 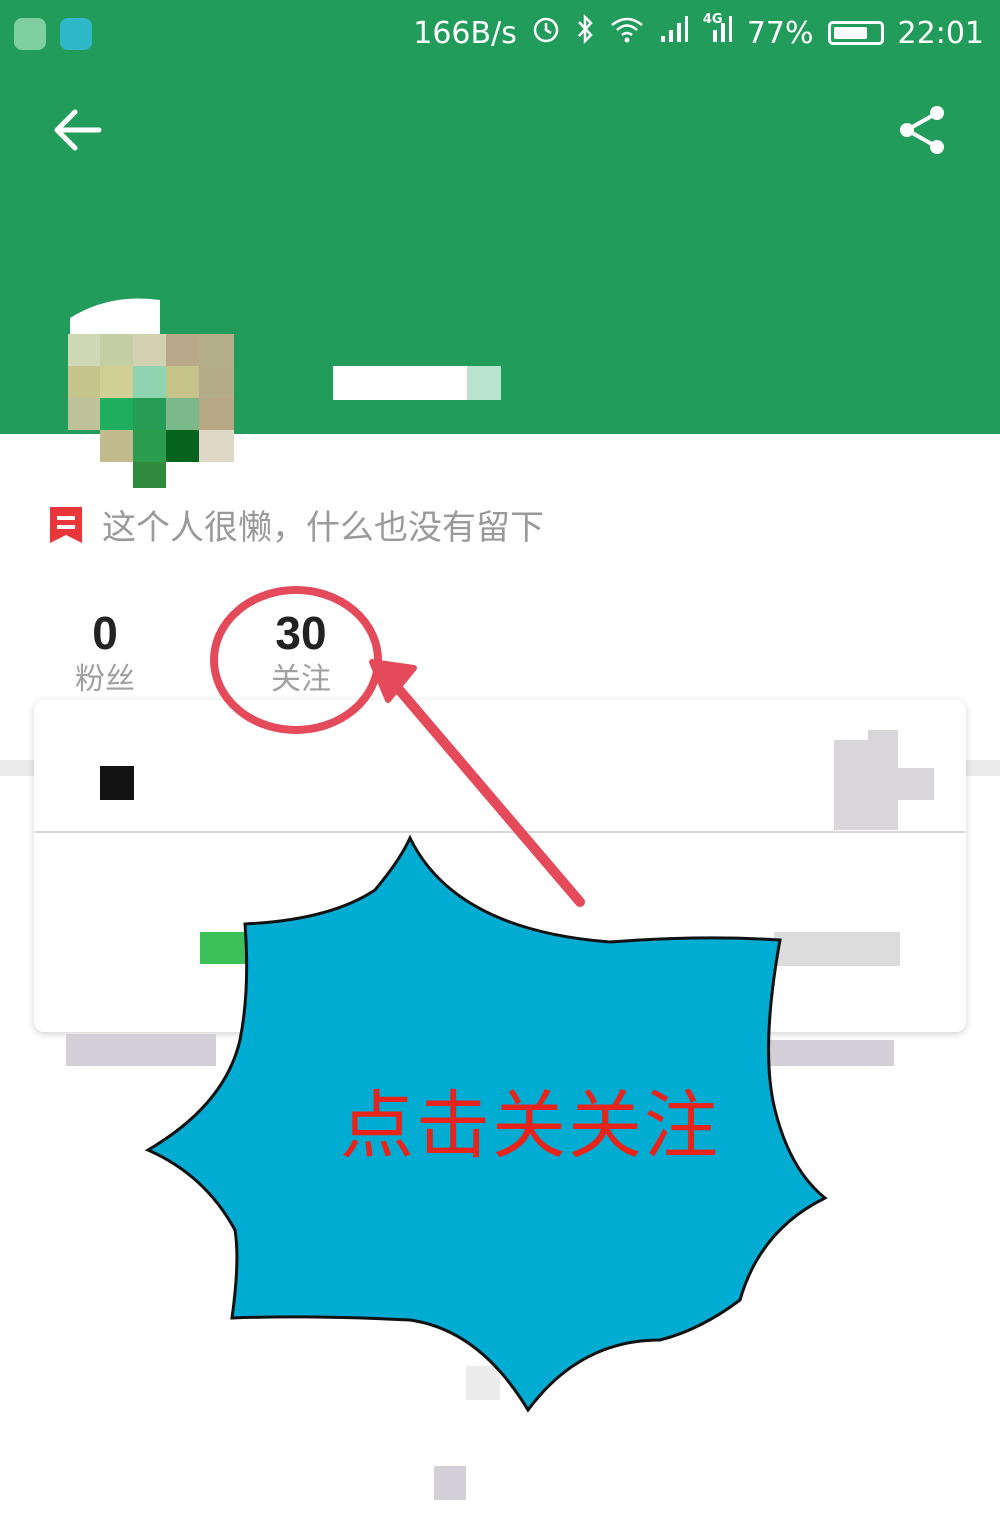 I want to click on alarm-icon, so click(x=546, y=33).